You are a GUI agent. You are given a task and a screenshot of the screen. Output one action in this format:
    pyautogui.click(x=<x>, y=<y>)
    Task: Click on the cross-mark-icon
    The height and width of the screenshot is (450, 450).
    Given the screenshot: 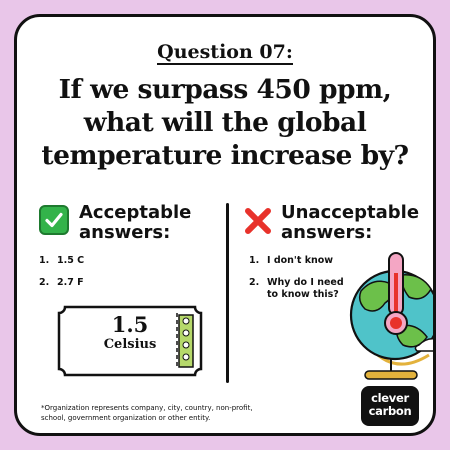 What is the action you would take?
    pyautogui.click(x=258, y=221)
    